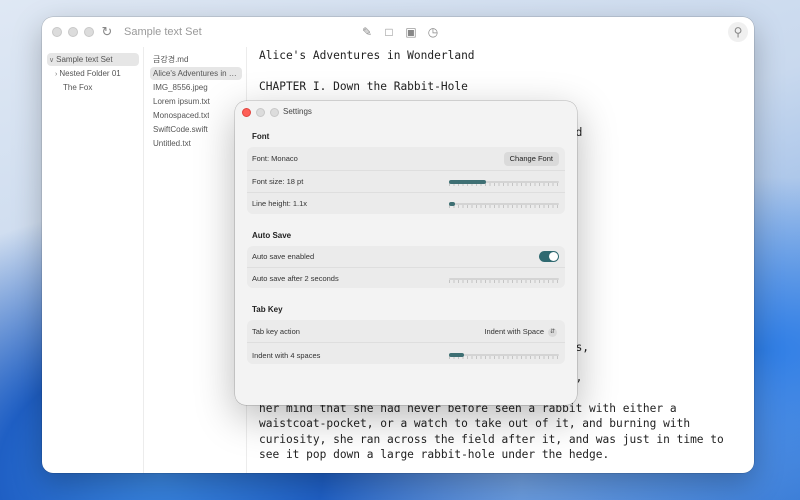  Describe the element at coordinates (406, 353) in the screenshot. I see `indent-row: Indent with 4 spaces` at that location.